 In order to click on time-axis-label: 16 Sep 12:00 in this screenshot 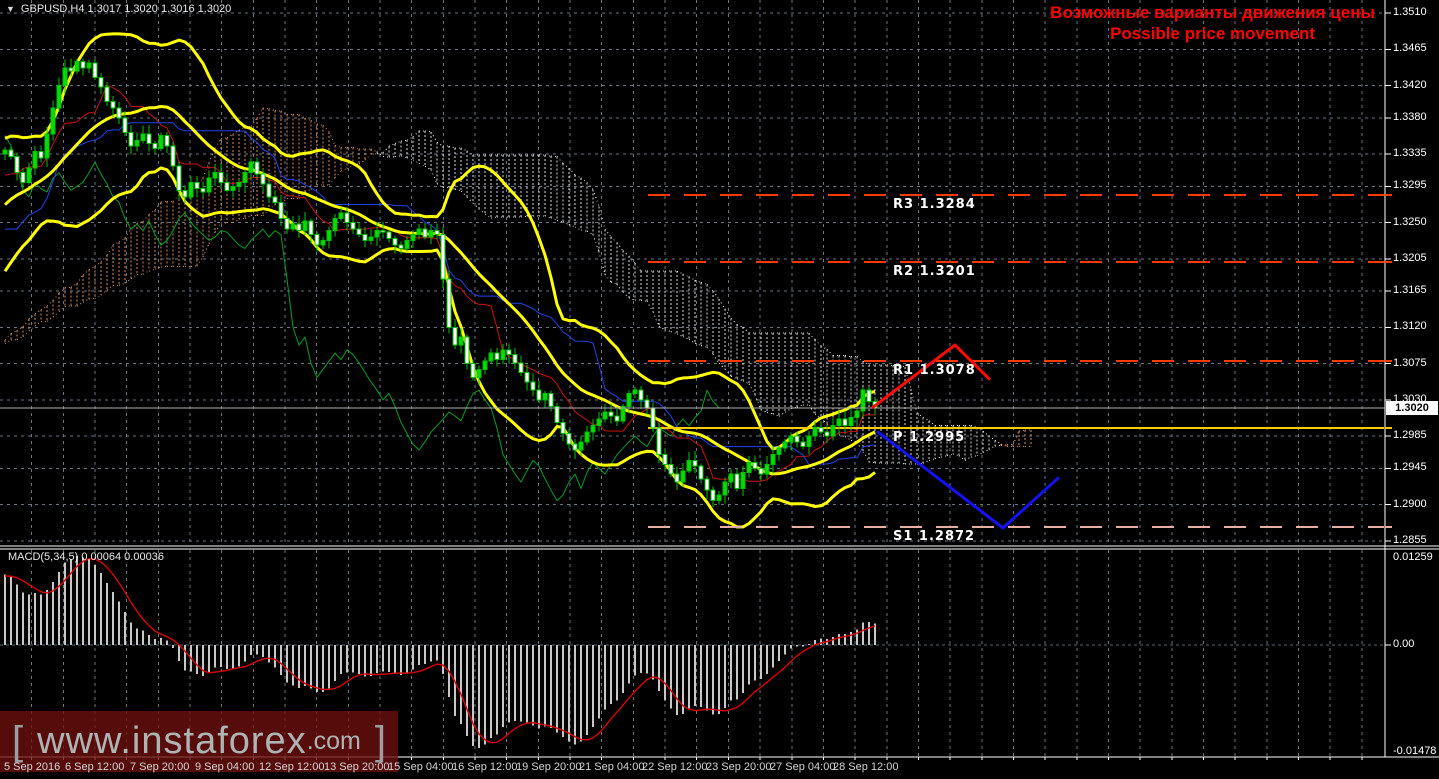, I will do `click(484, 767)`.